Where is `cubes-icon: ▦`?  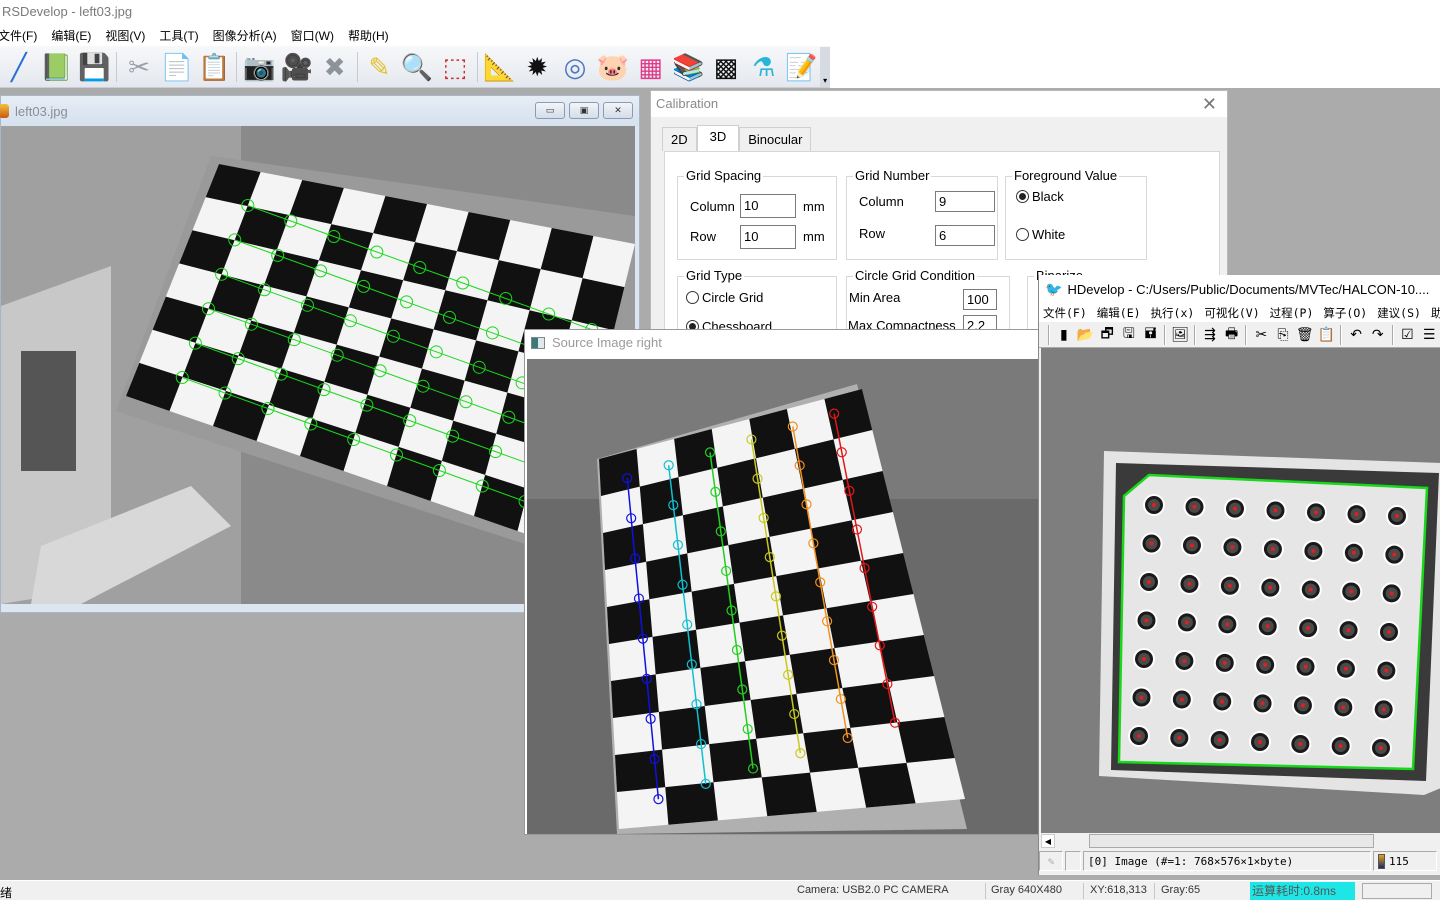 cubes-icon: ▦ is located at coordinates (650, 67).